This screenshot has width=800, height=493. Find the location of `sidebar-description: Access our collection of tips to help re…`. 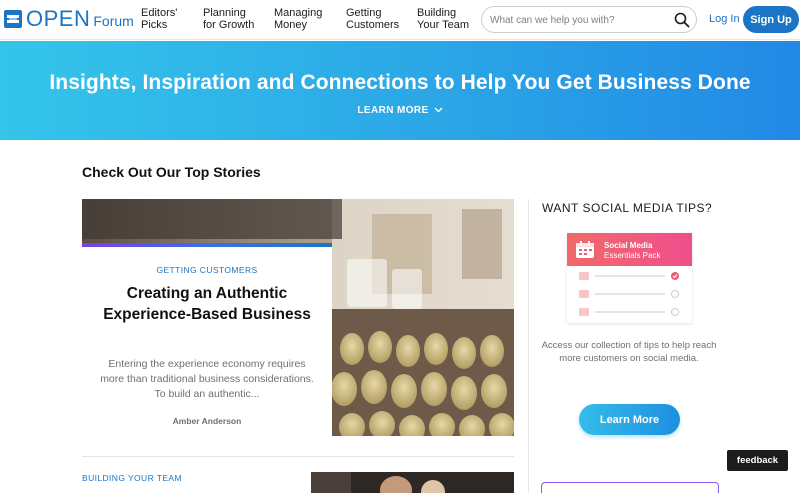

sidebar-description: Access our collection of tips to help re… is located at coordinates (629, 352).